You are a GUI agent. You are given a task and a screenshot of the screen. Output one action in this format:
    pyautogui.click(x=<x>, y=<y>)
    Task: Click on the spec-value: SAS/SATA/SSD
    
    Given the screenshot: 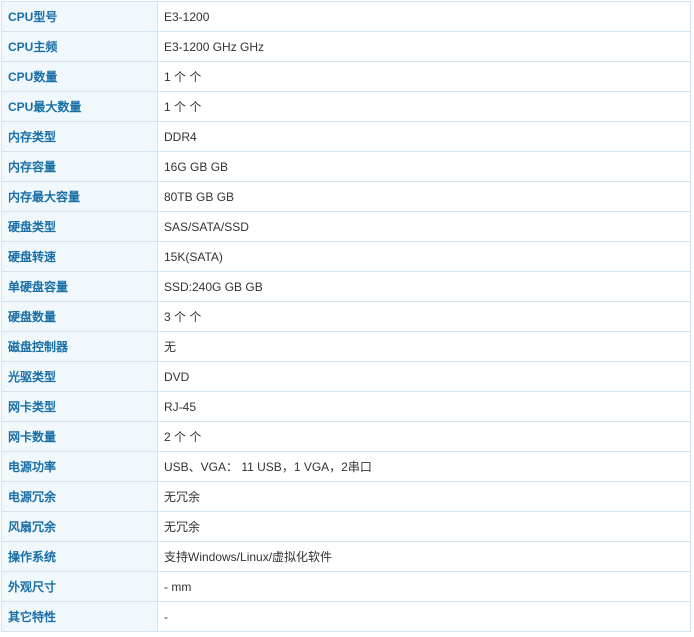 What is the action you would take?
    pyautogui.click(x=424, y=226)
    